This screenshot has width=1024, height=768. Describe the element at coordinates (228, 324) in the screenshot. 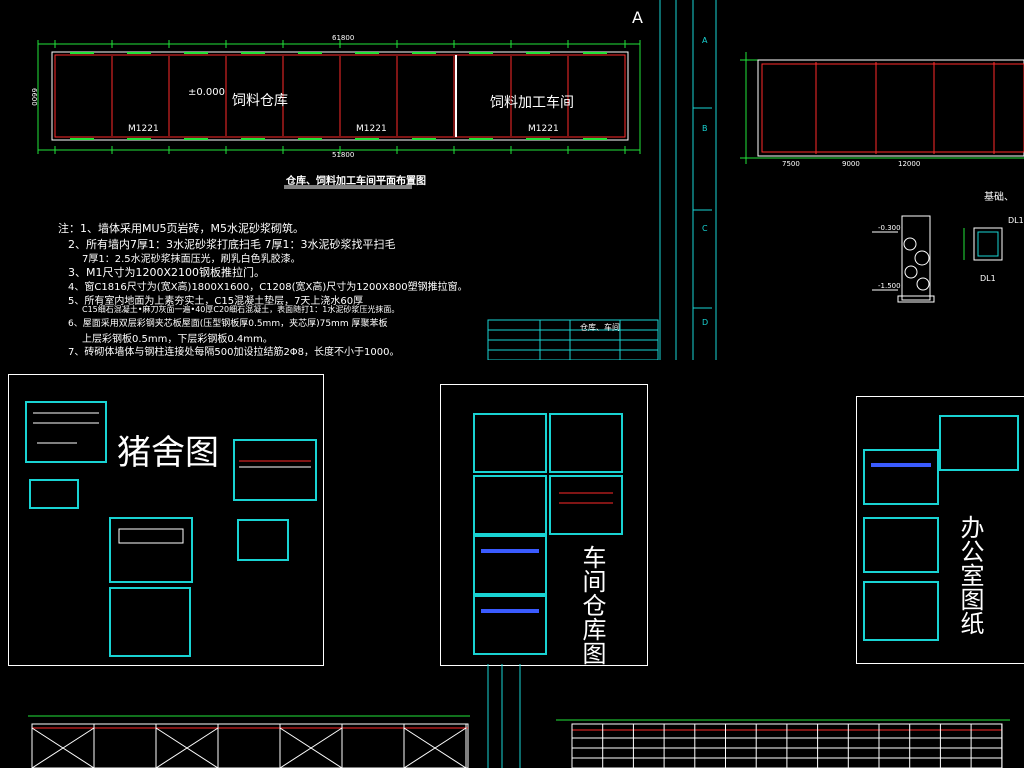

I see `note-line-8: 6、屋面采用双层彩钢夹芯板屋面(压型钢板厚0.5mm，夹芯厚)75mm 厚聚苯板` at that location.